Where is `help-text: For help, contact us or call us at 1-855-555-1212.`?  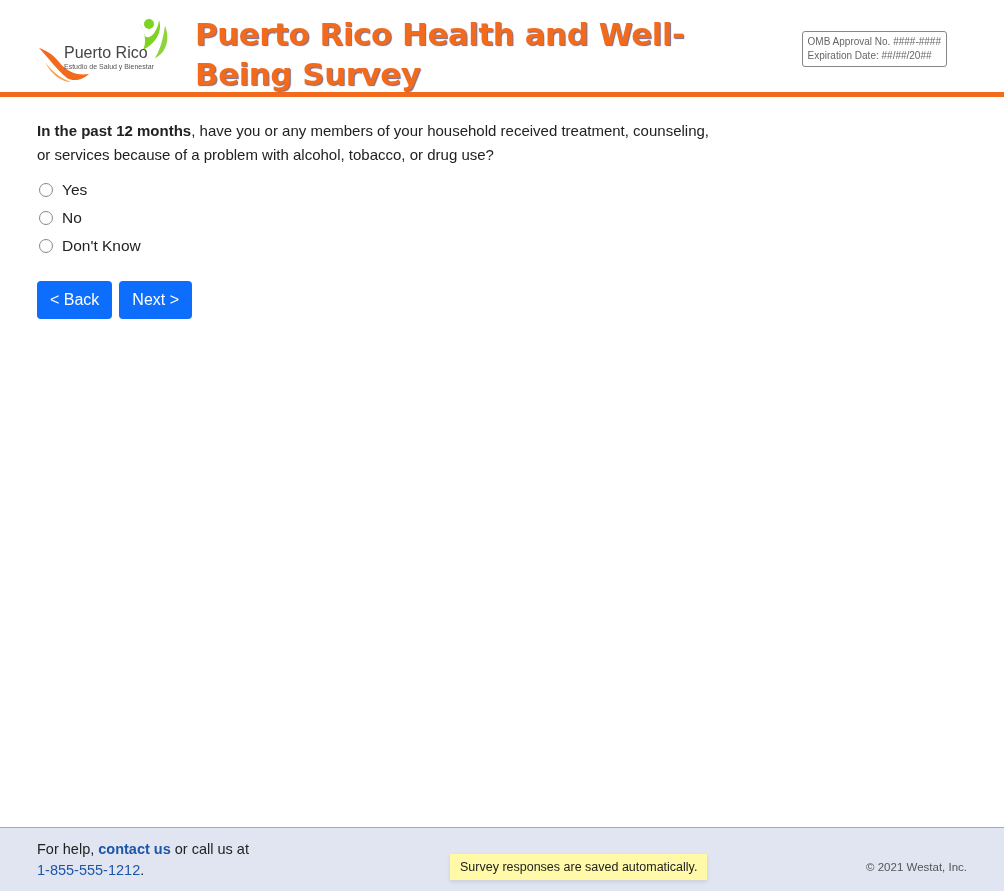
help-text: For help, contact us or call us at 1-855-555-1212. is located at coordinates (143, 859).